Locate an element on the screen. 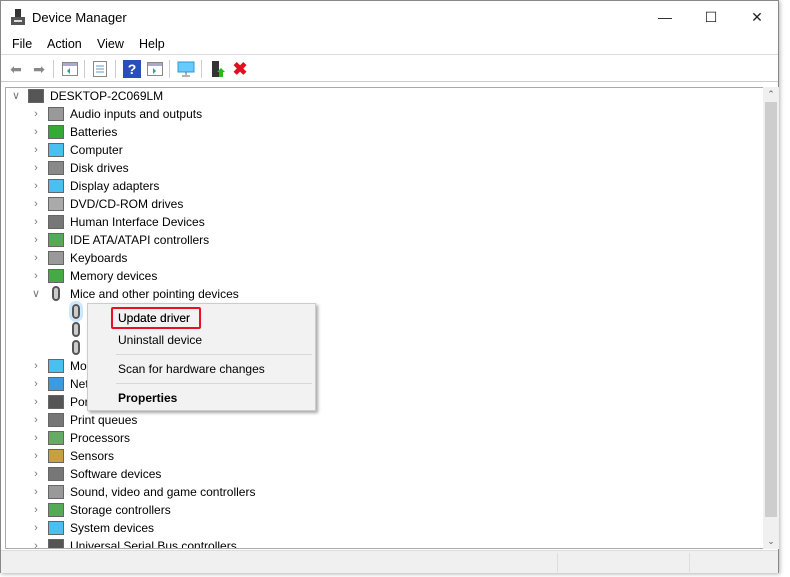  tree-item: › Memory devices is located at coordinates (384, 276).